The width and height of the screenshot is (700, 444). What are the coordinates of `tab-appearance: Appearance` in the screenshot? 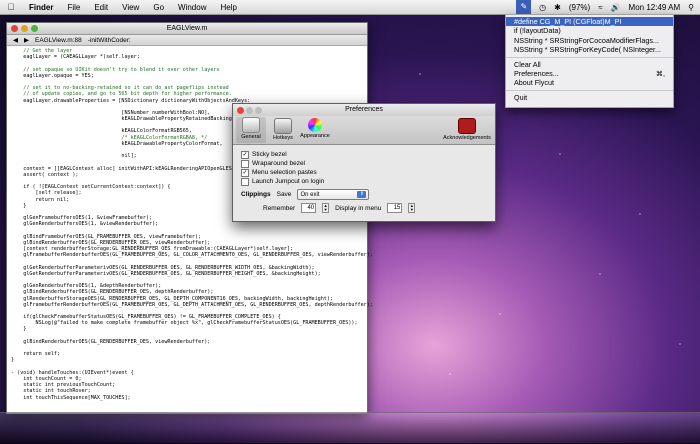 It's located at (315, 128).